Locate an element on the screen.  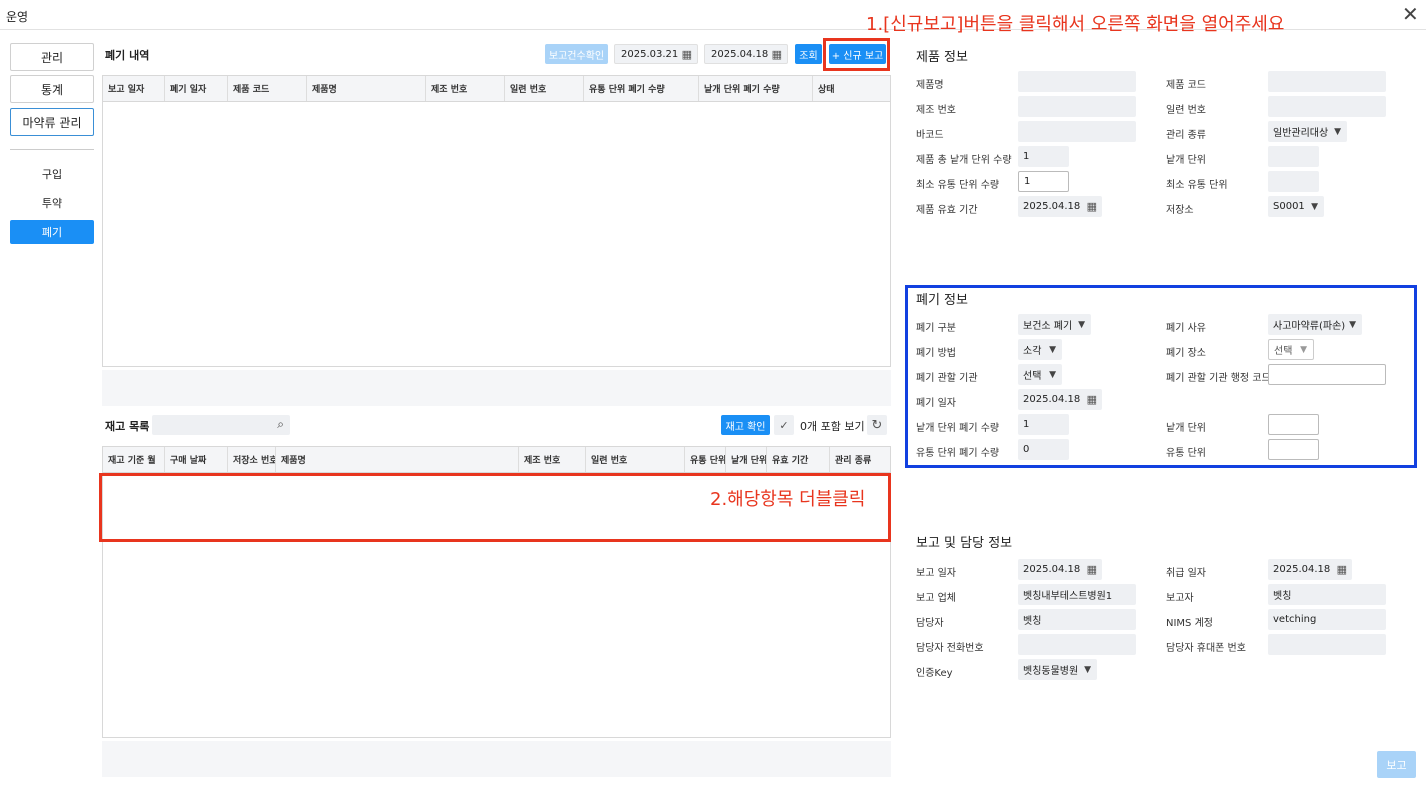
nav-purchase: 구입 is located at coordinates (52, 174).